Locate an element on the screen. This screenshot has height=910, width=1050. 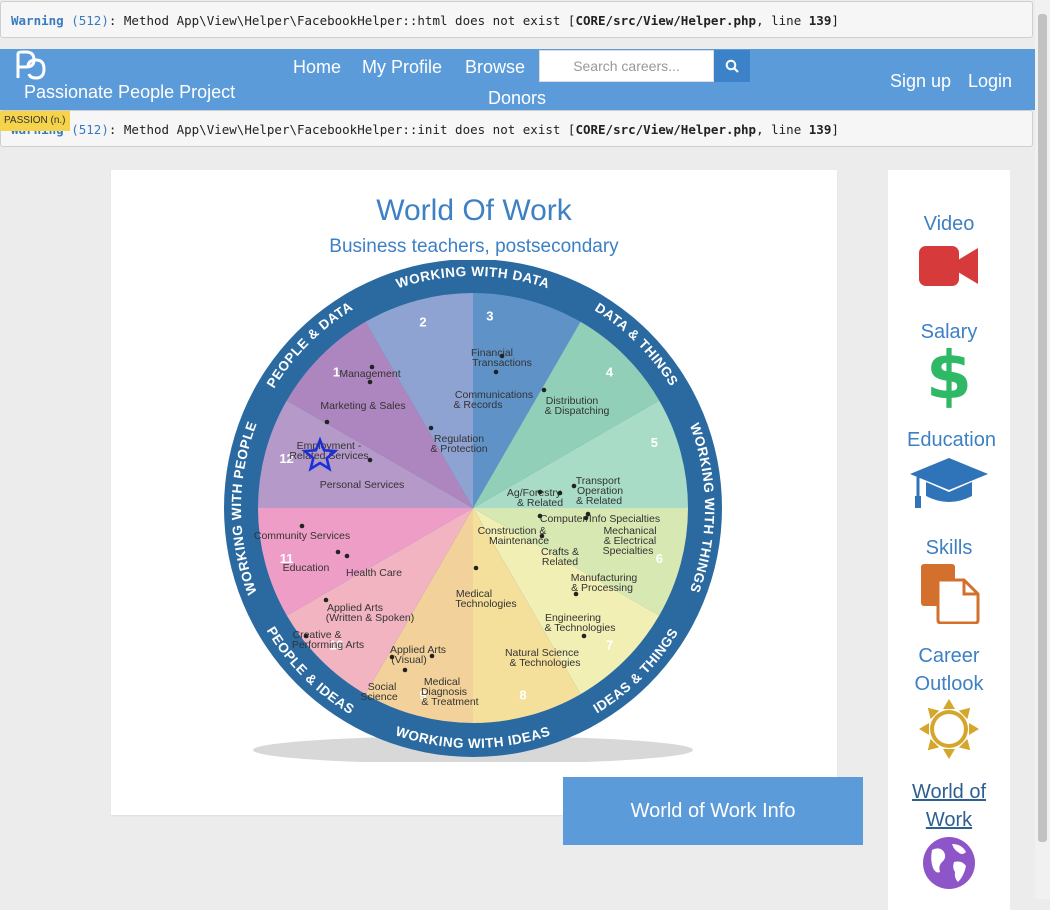
career-label: Personal Services is located at coordinates (362, 485).